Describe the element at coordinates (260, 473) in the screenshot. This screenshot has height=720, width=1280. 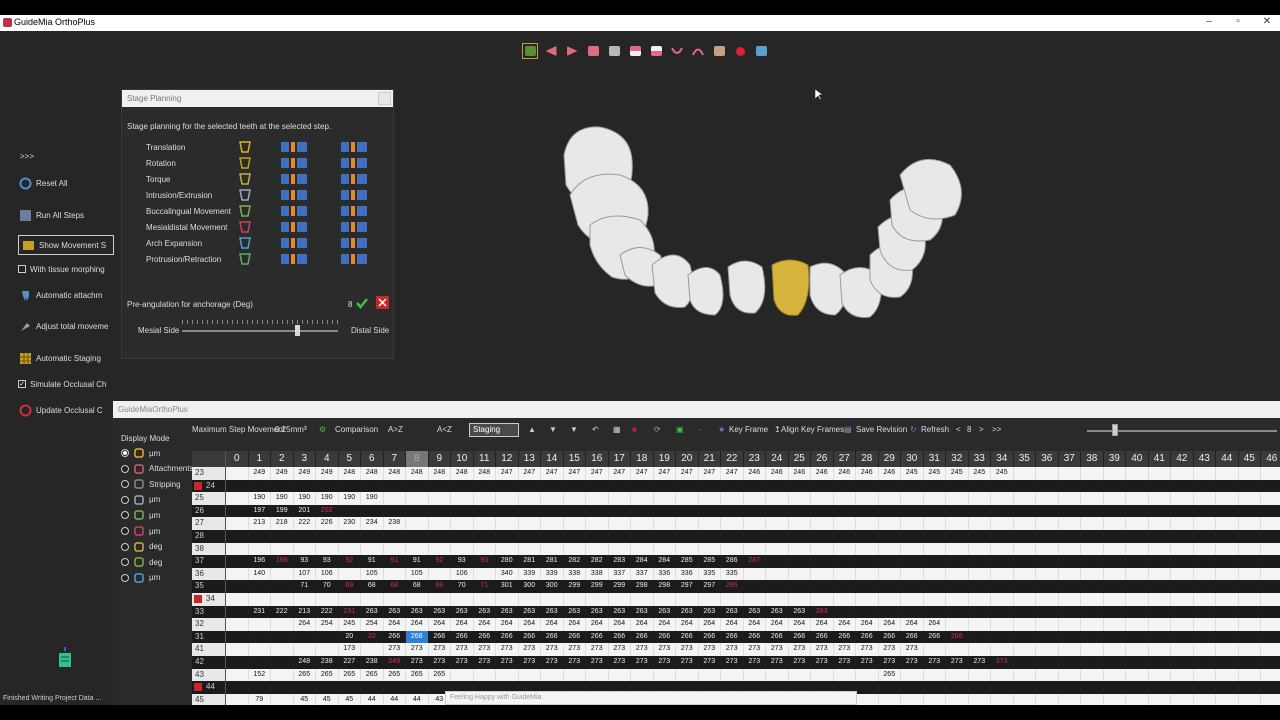
I see `grid-cell: 249` at that location.